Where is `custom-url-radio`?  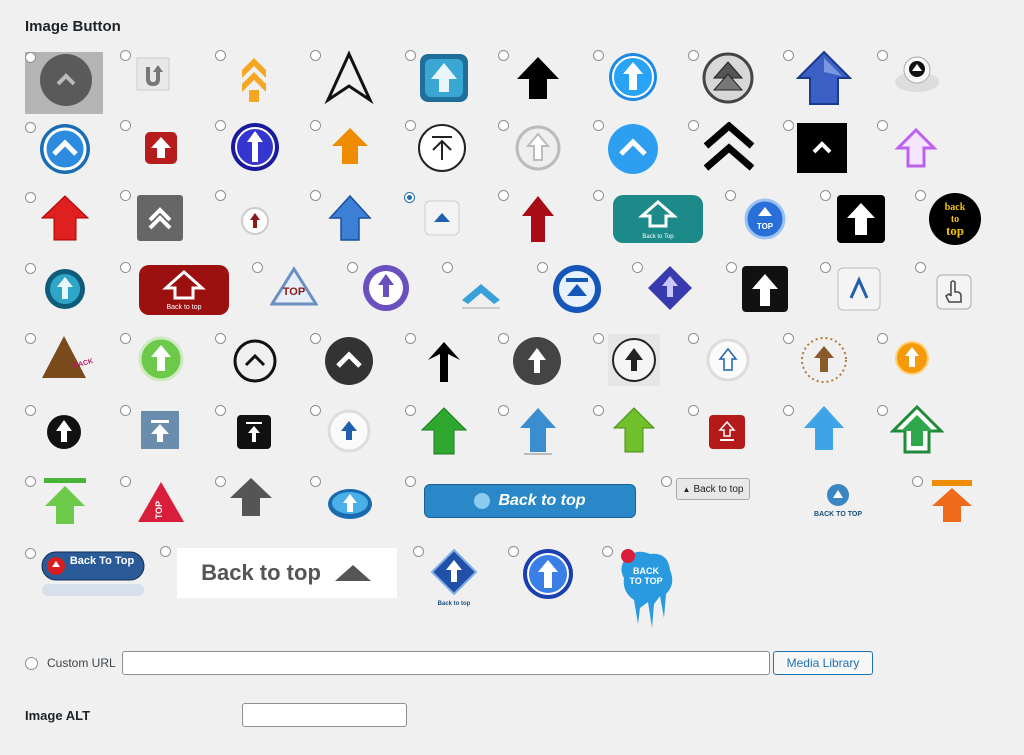 custom-url-radio is located at coordinates (31, 663).